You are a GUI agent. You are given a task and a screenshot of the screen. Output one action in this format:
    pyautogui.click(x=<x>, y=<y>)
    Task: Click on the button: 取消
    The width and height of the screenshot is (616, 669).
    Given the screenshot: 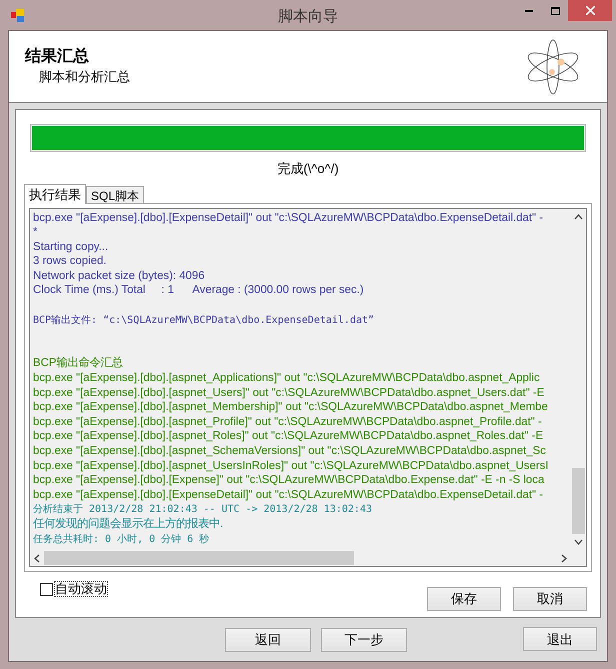 What is the action you would take?
    pyautogui.click(x=550, y=599)
    